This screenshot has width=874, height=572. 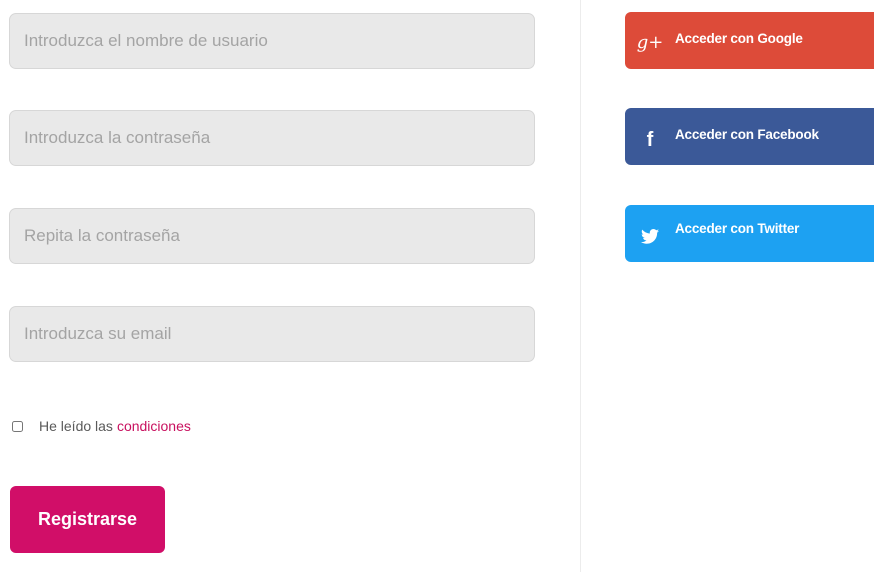 I want to click on facebook-icon: f, so click(x=650, y=140).